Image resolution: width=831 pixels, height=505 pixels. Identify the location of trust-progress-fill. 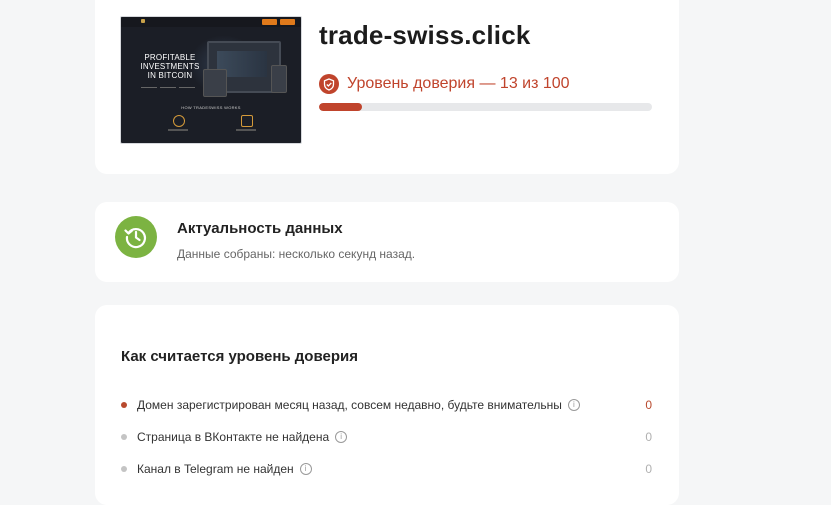
(341, 107).